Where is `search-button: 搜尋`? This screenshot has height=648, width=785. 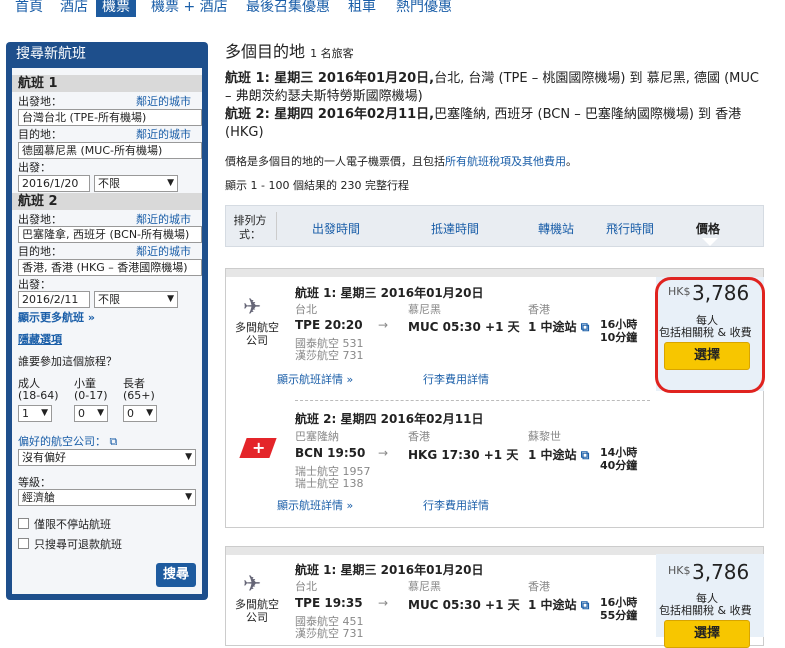
search-button: 搜尋 is located at coordinates (176, 575).